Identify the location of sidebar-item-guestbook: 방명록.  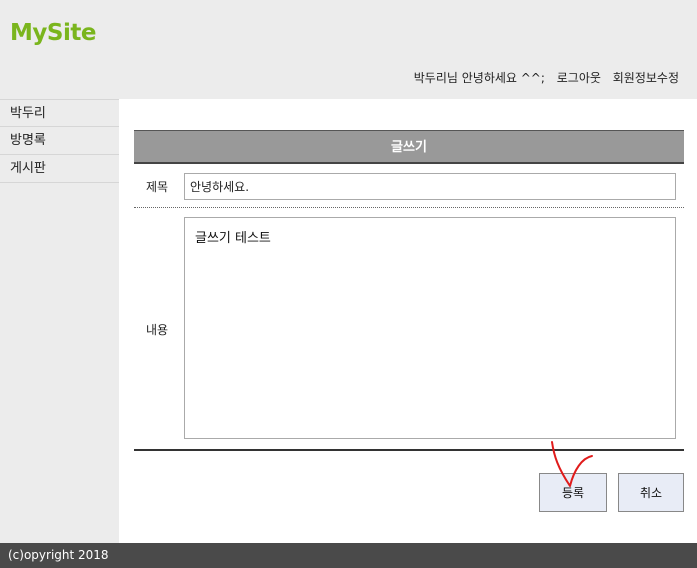
(59, 141).